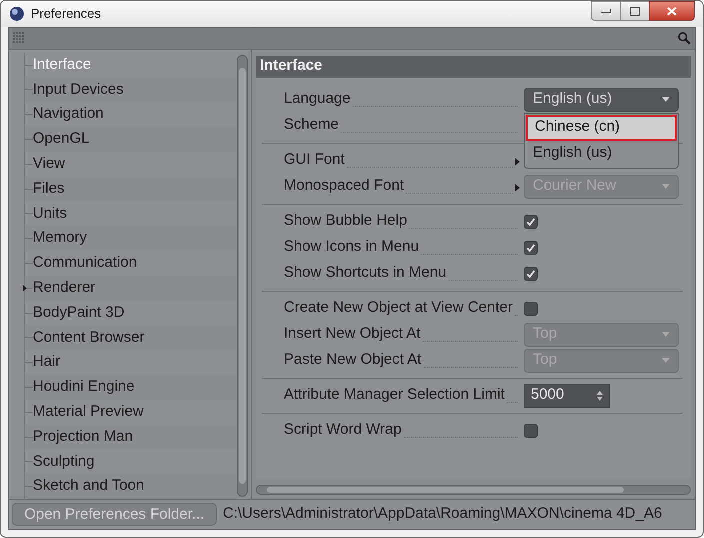 This screenshot has height=538, width=704. Describe the element at coordinates (85, 263) in the screenshot. I see `sidebar-item: Communication` at that location.